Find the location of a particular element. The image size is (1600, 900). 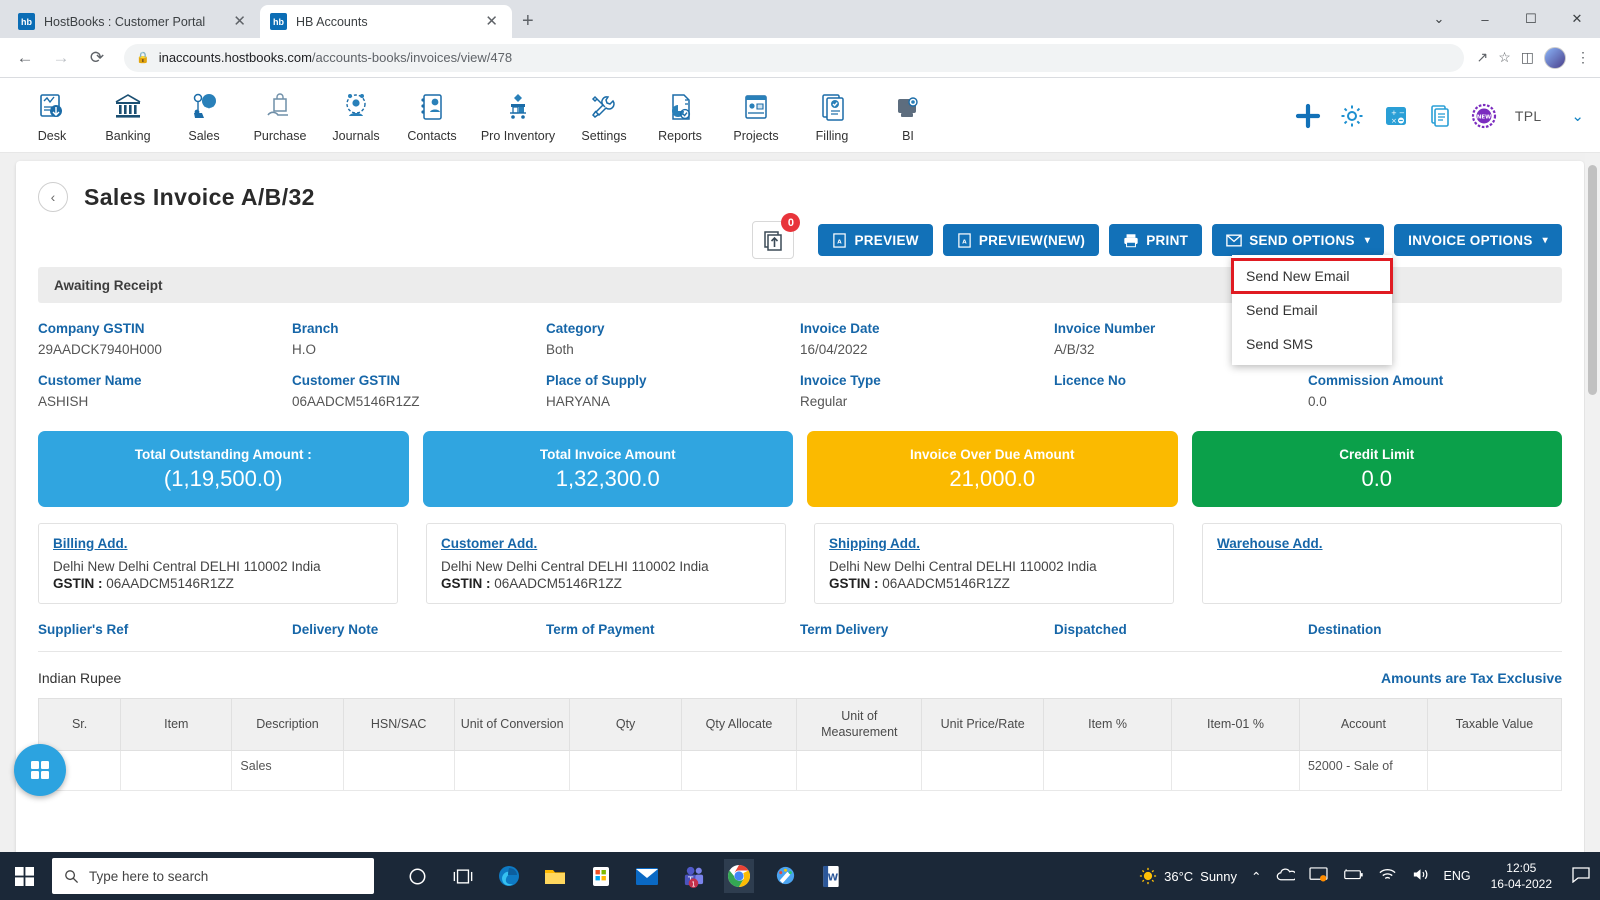

attachments-button: 0 is located at coordinates (776, 236).